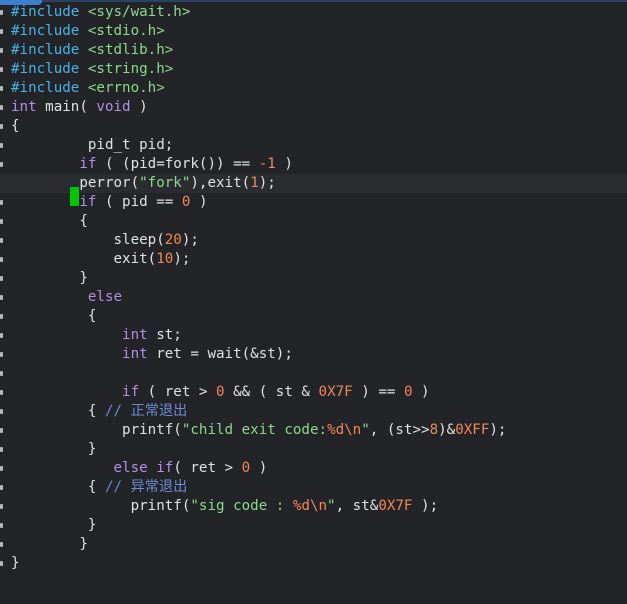  I want to click on code-token: "sig code :, so click(241, 506).